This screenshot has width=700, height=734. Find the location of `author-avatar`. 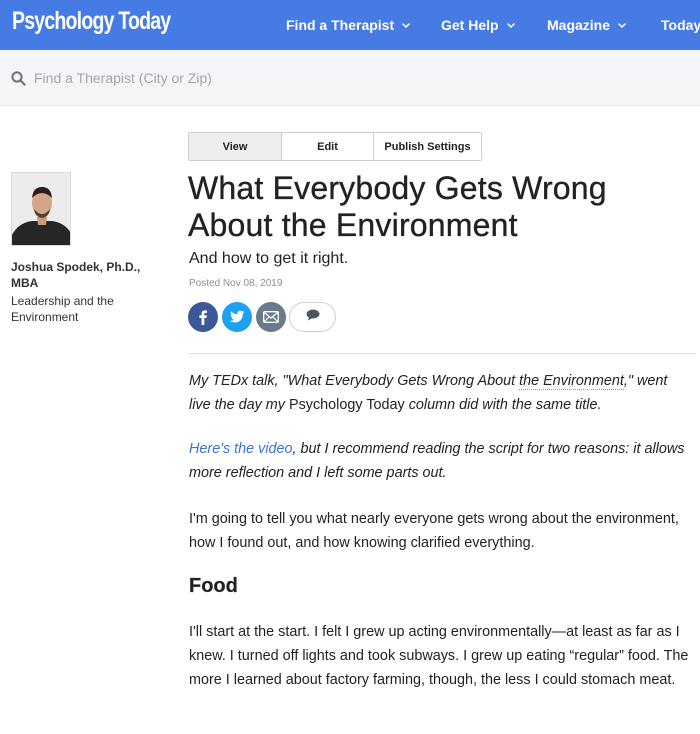

author-avatar is located at coordinates (41, 209).